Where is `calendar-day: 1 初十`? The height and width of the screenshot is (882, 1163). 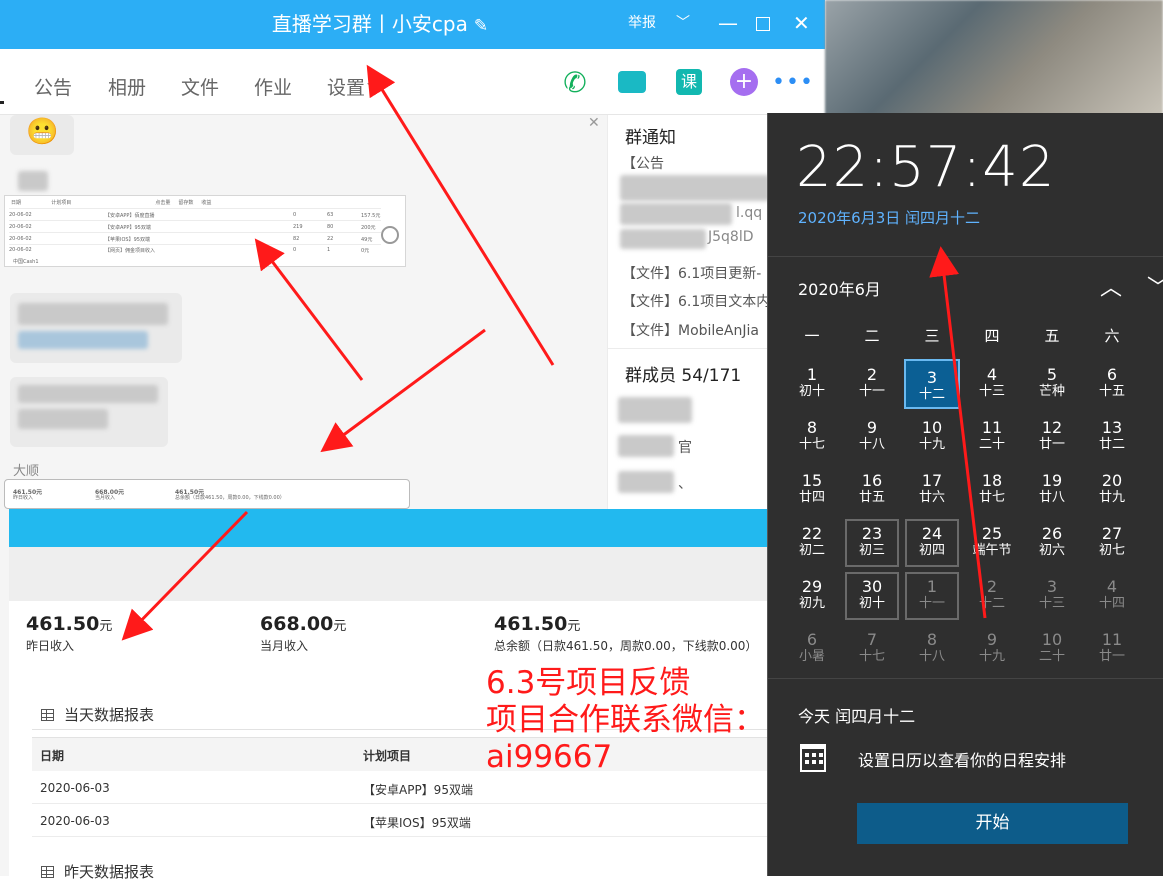 calendar-day: 1 初十 is located at coordinates (812, 384).